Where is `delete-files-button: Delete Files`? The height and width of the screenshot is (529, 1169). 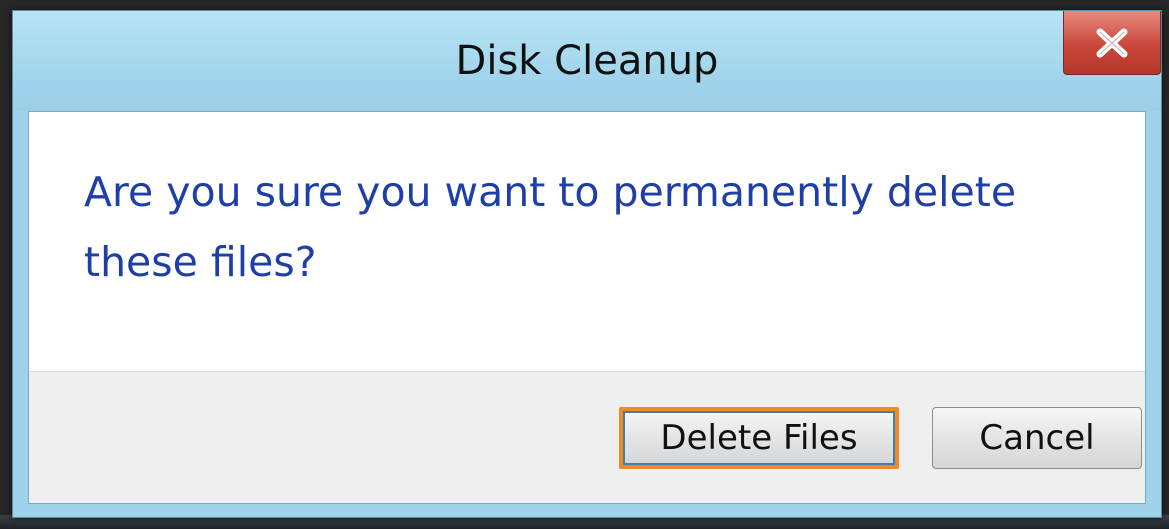 delete-files-button: Delete Files is located at coordinates (759, 438).